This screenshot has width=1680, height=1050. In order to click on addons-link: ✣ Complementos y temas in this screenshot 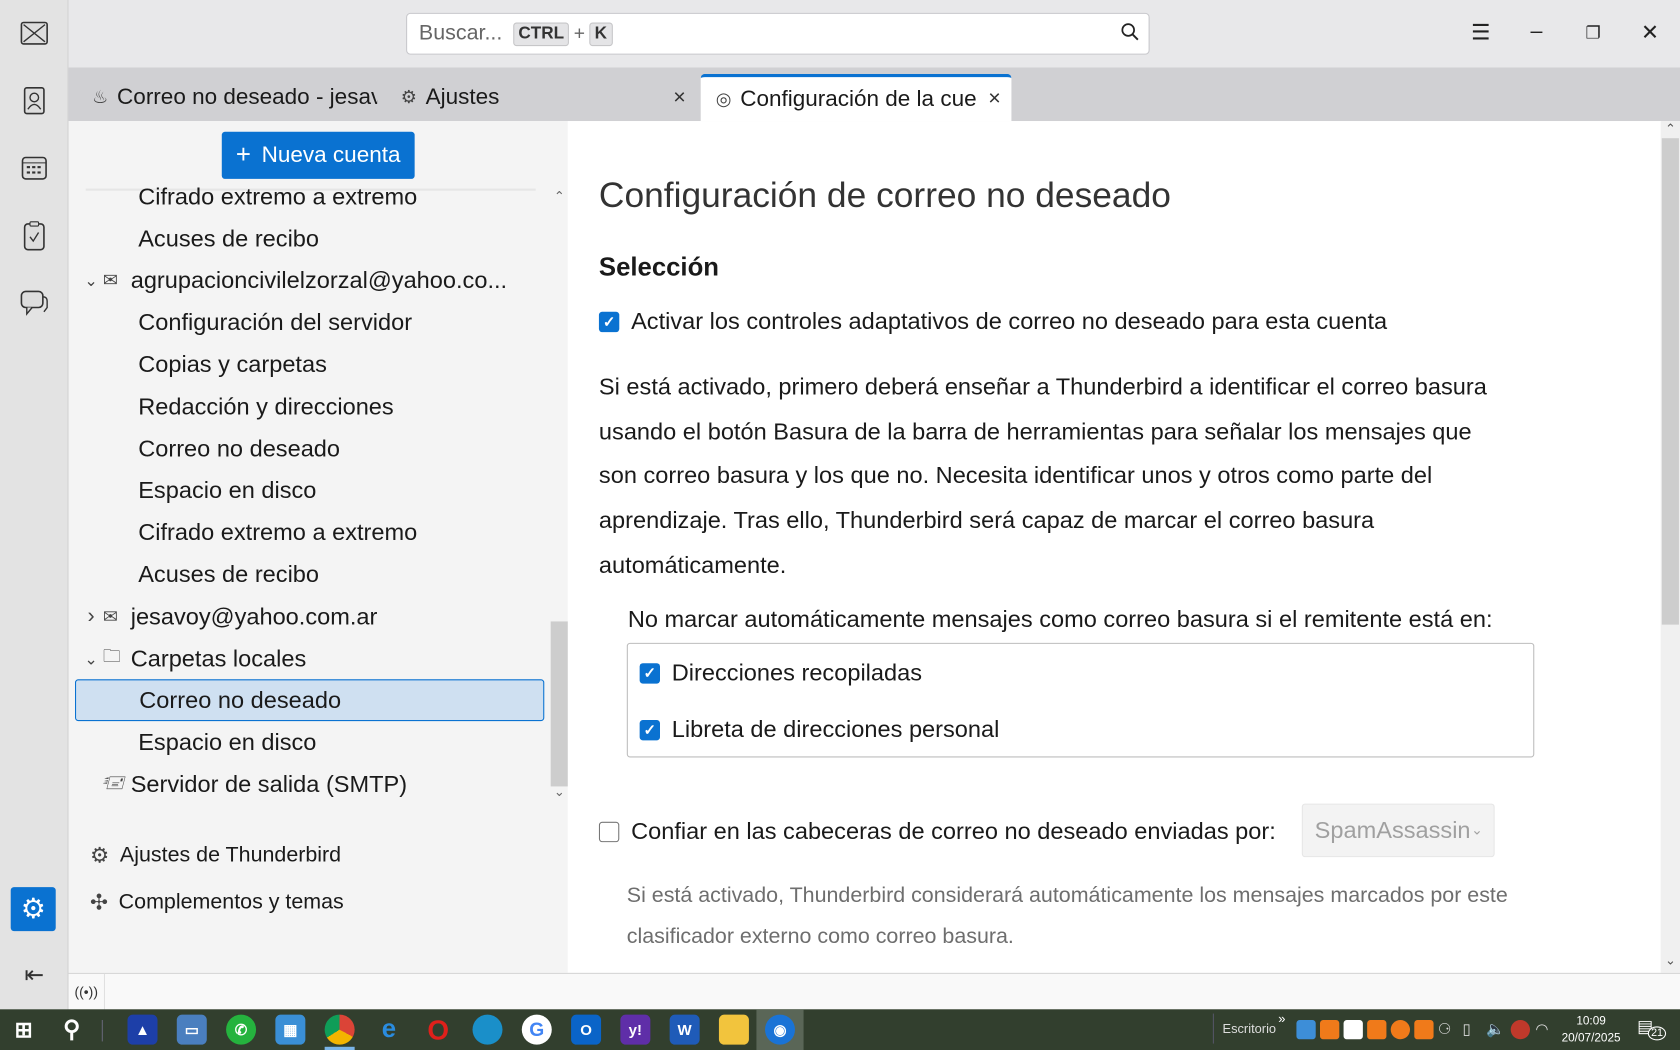, I will do `click(217, 902)`.